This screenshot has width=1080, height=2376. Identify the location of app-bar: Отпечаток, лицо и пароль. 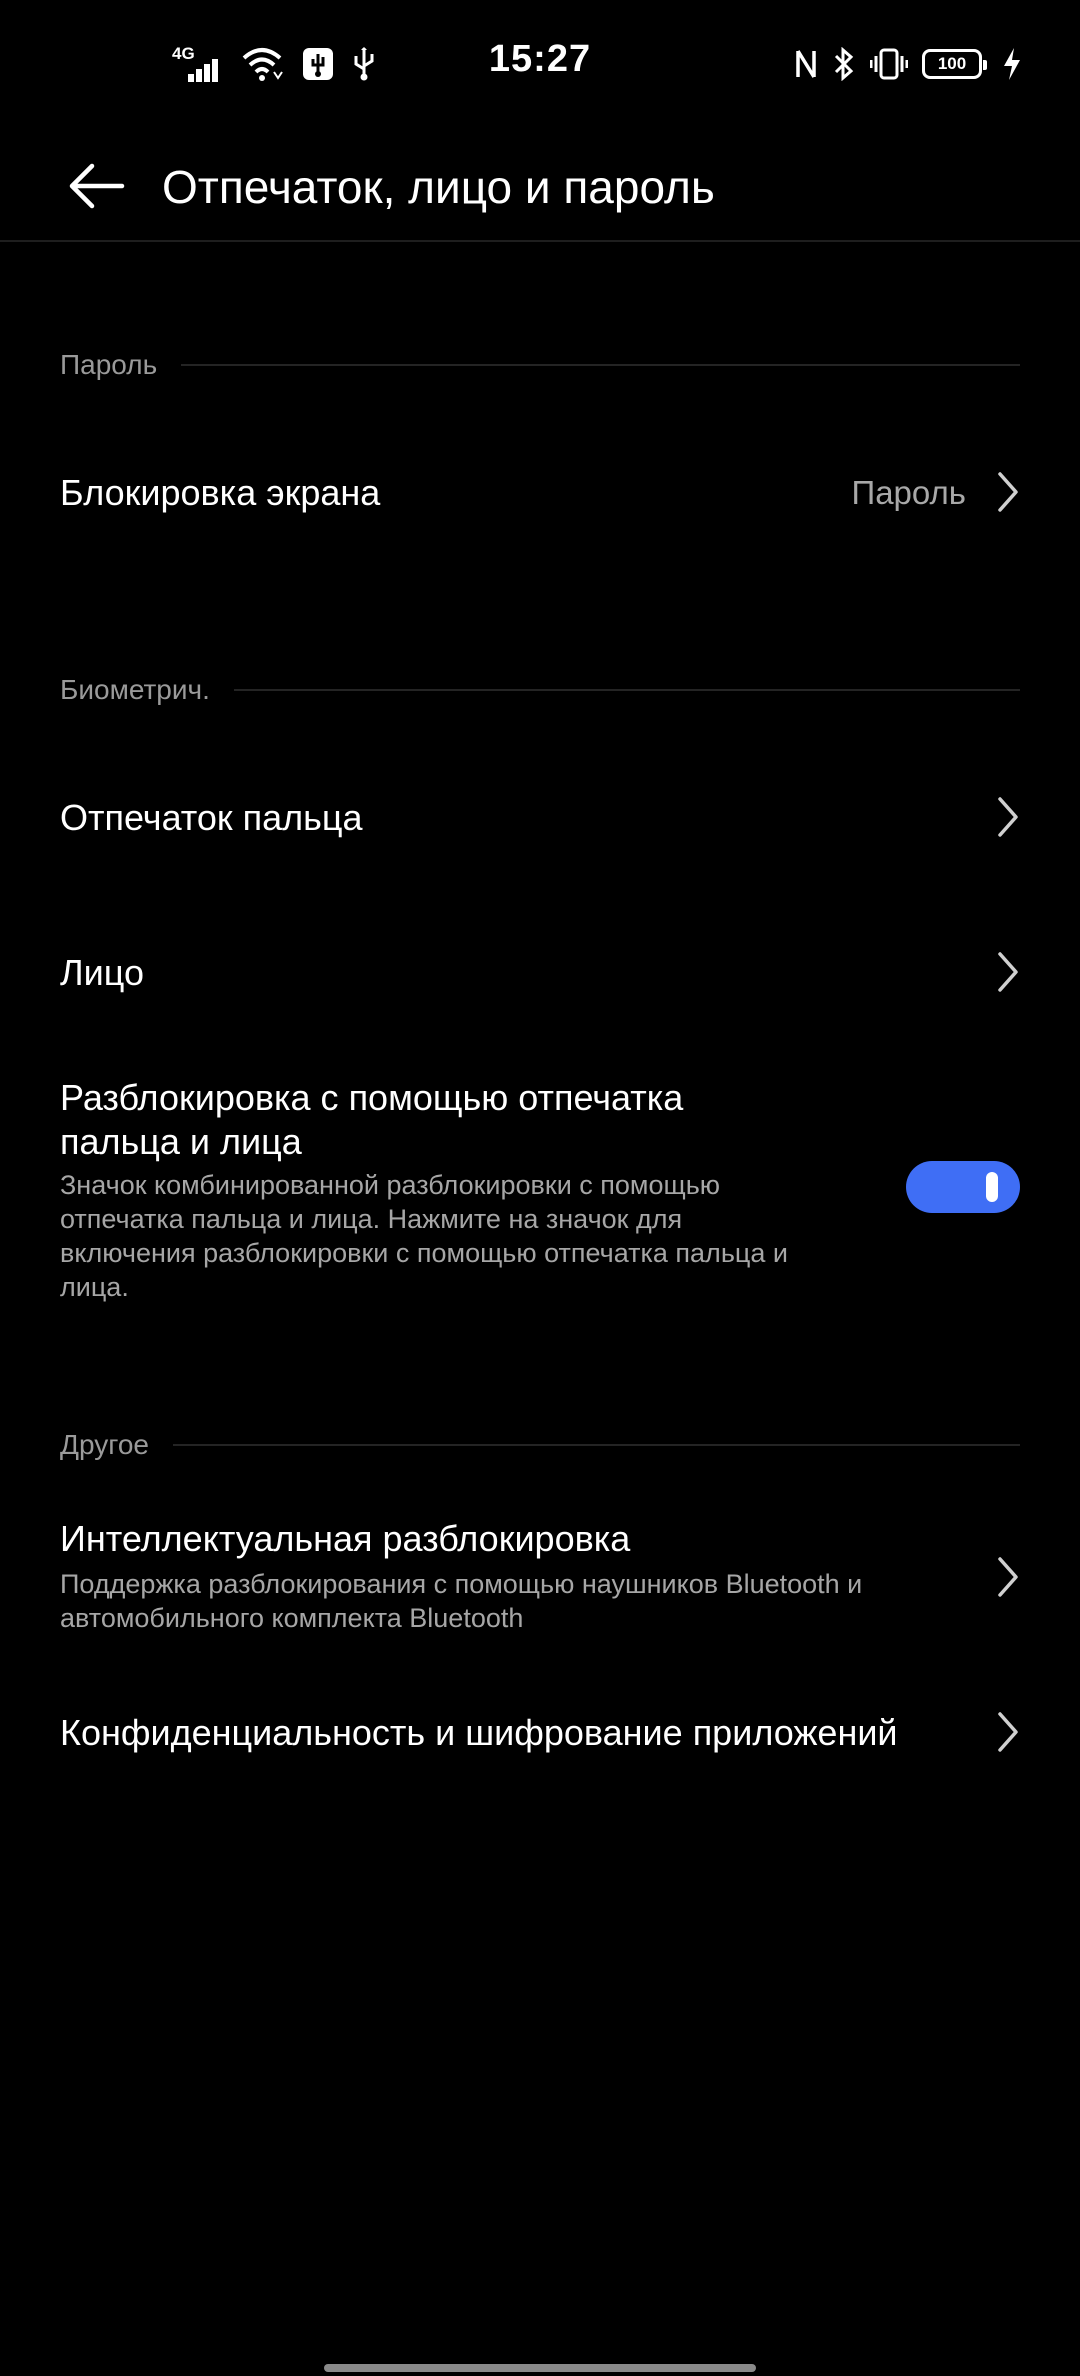
(540, 186).